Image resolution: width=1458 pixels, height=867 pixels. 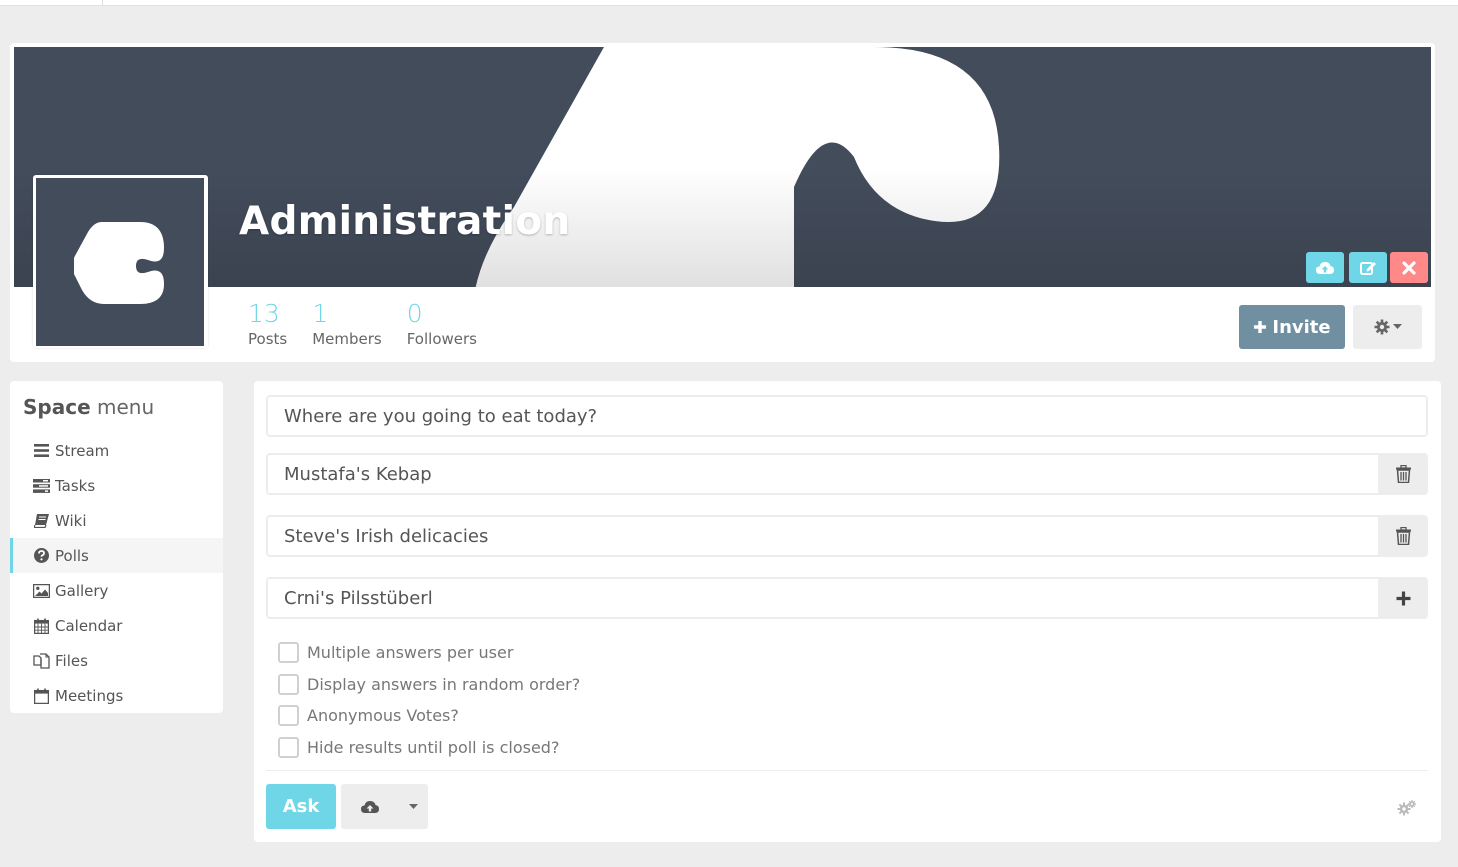 I want to click on edit-icon, so click(x=1368, y=268).